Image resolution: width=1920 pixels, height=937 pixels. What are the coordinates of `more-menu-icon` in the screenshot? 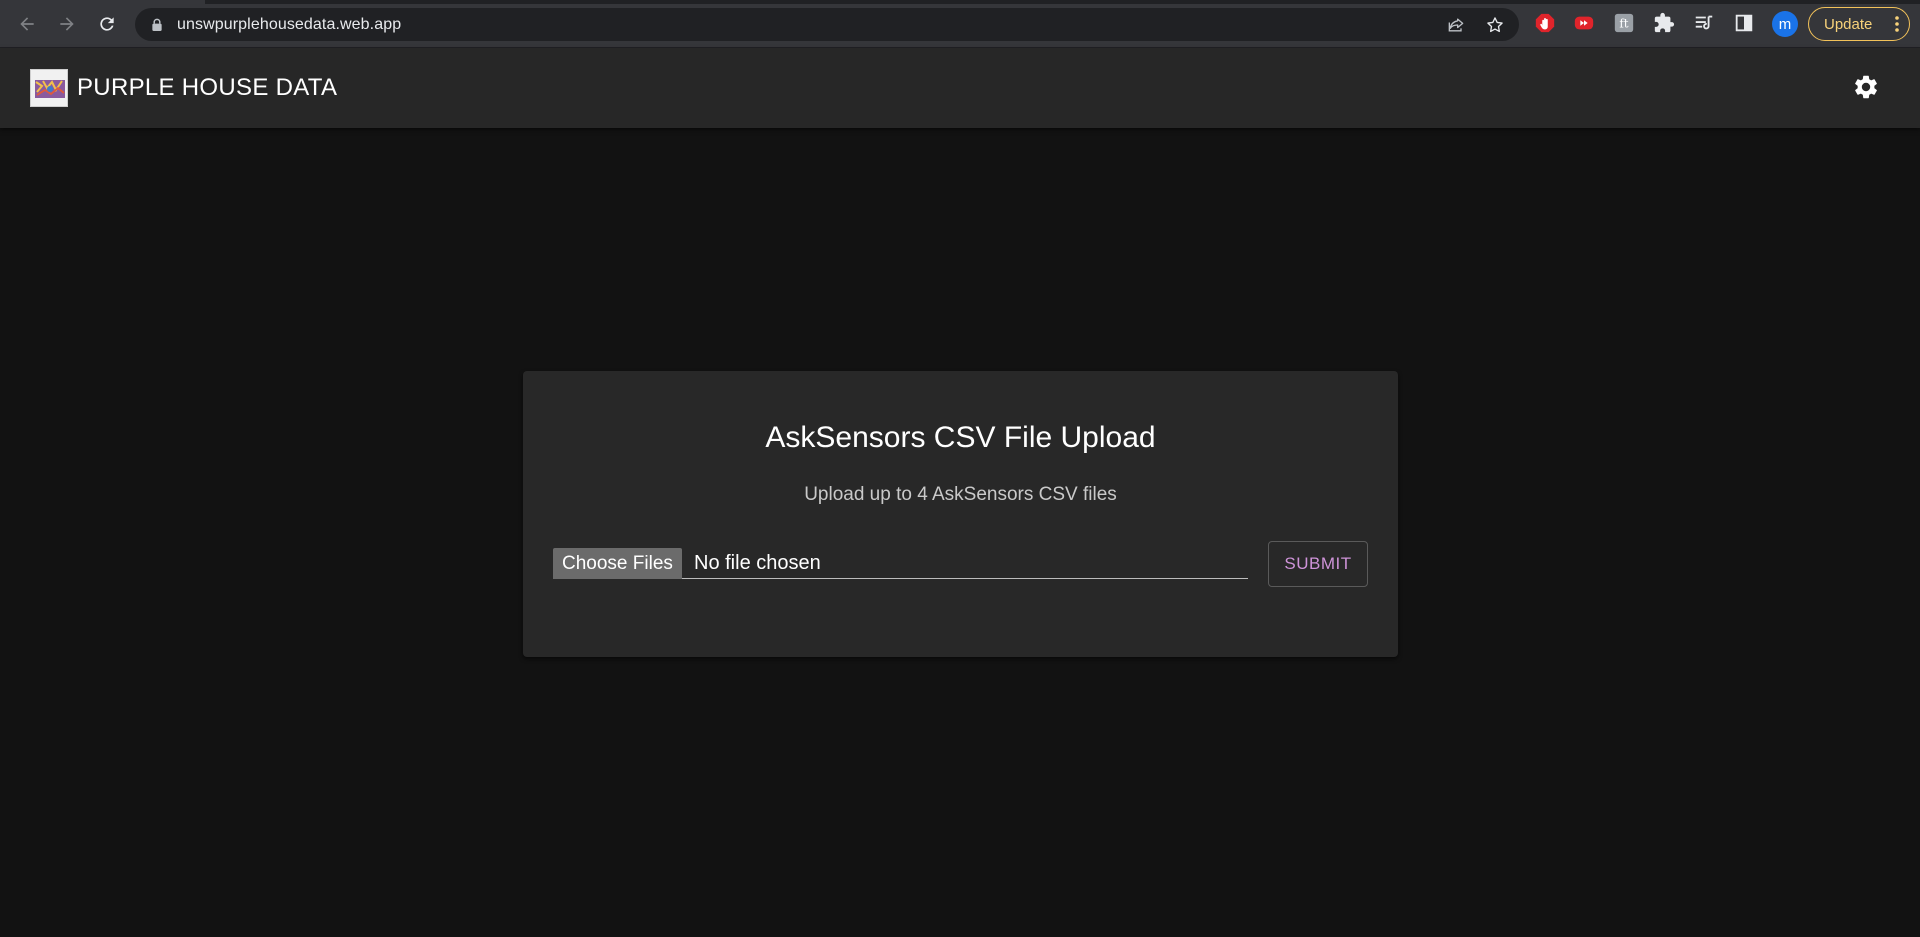 It's located at (1897, 24).